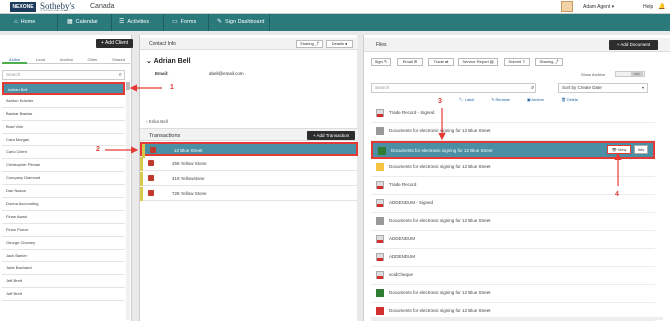  What do you see at coordinates (63, 230) in the screenshot?
I see `list-item: Finan Punce` at bounding box center [63, 230].